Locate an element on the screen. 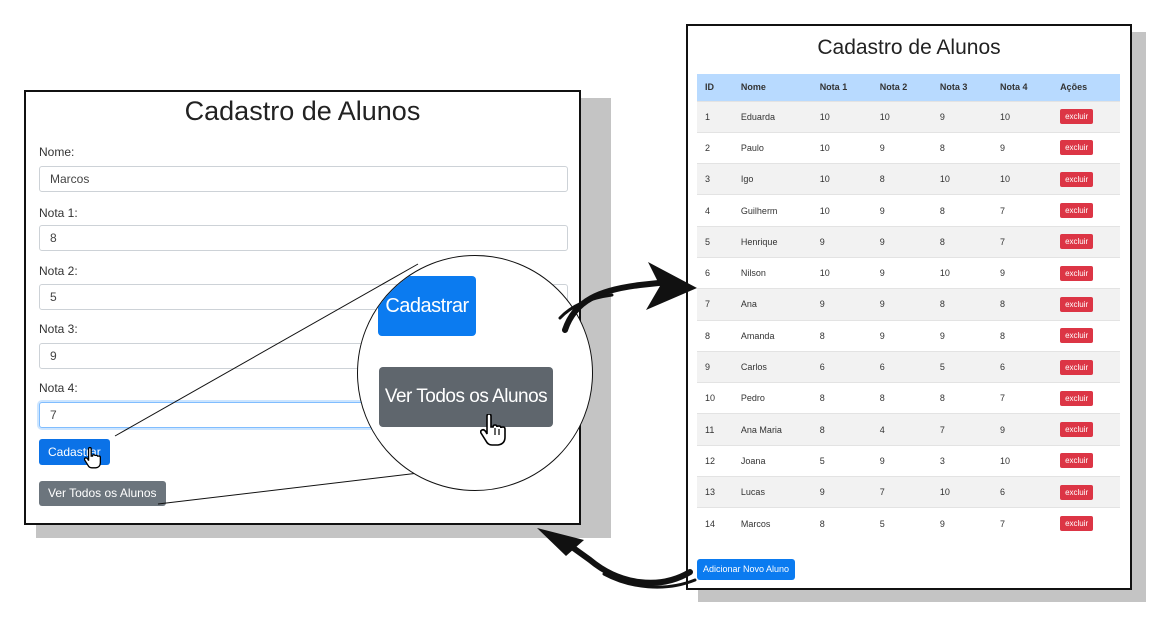 The width and height of the screenshot is (1157, 633). arrow-left-icon is located at coordinates (617, 558).